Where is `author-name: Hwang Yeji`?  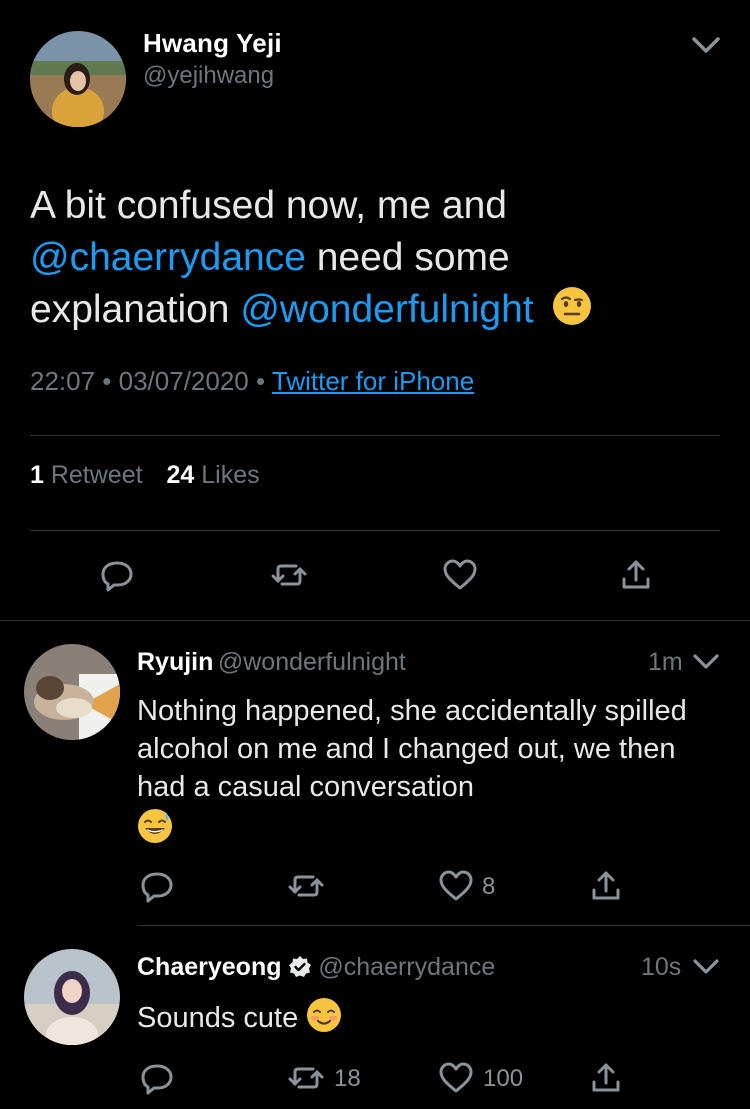 author-name: Hwang Yeji is located at coordinates (212, 43).